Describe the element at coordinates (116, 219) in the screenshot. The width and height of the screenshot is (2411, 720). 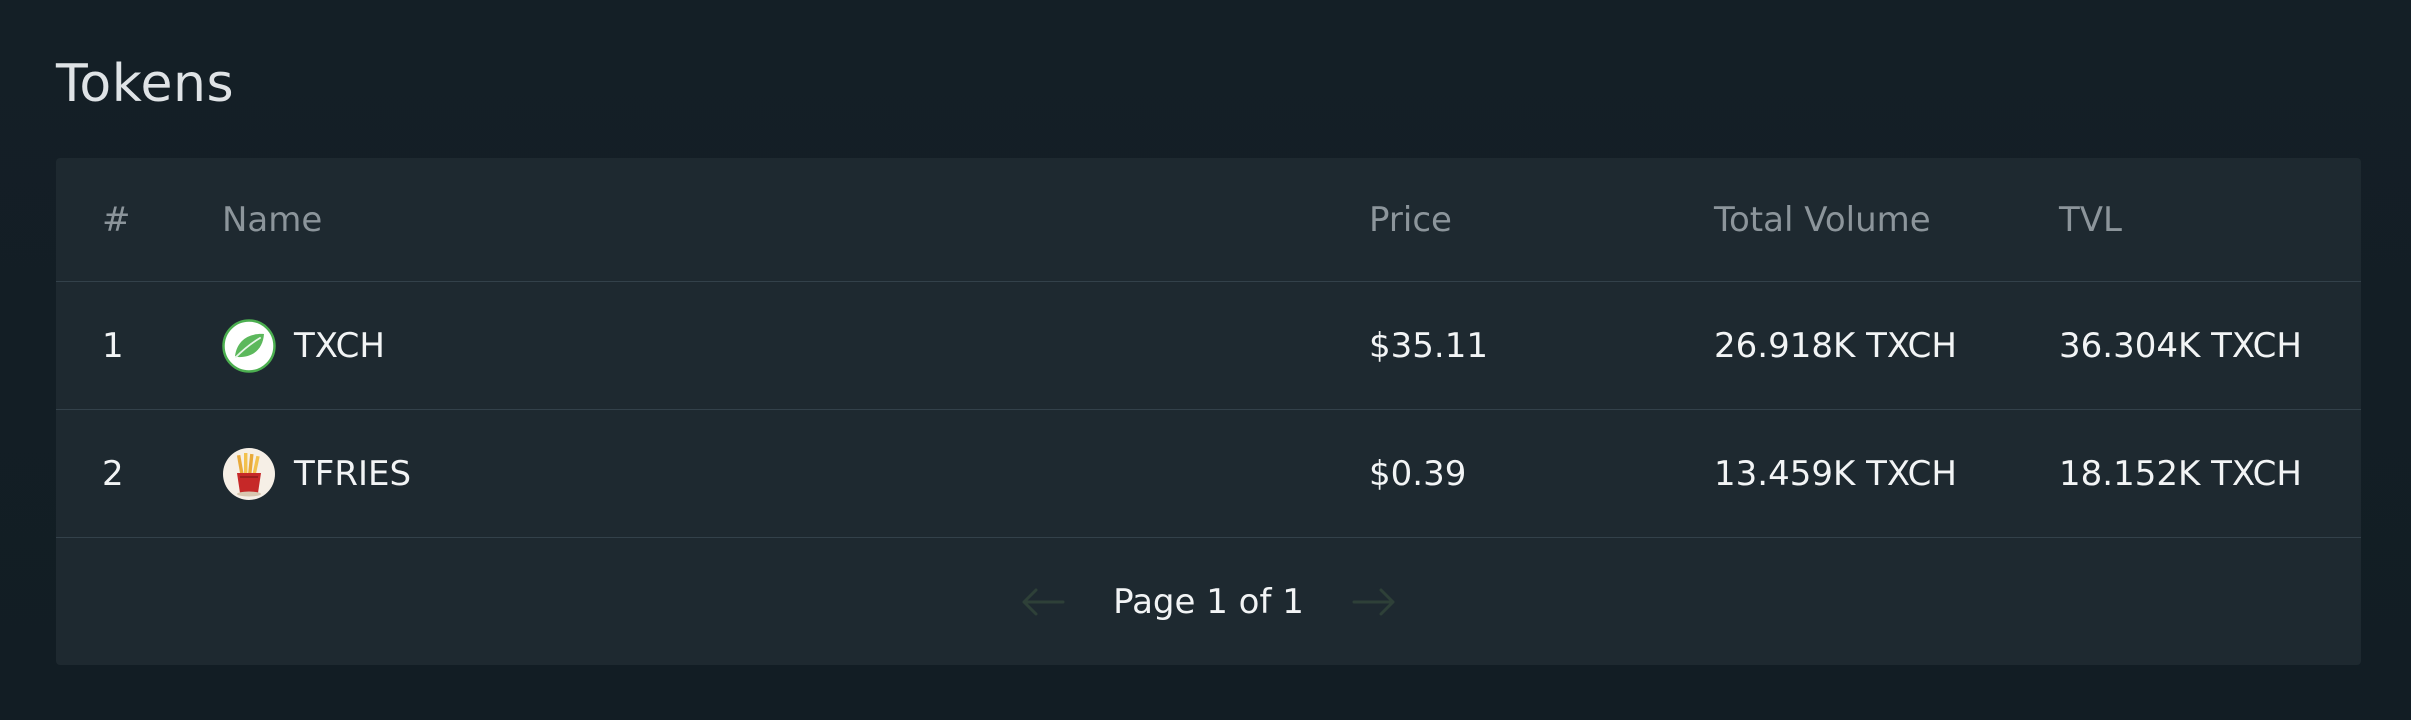
I see `column-header-number: #` at that location.